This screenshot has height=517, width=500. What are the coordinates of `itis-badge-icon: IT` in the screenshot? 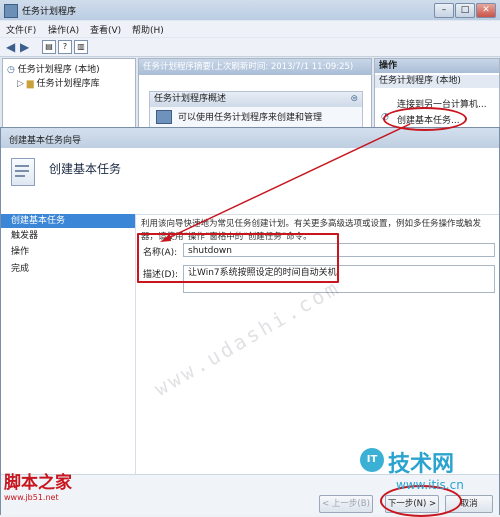 It's located at (372, 460).